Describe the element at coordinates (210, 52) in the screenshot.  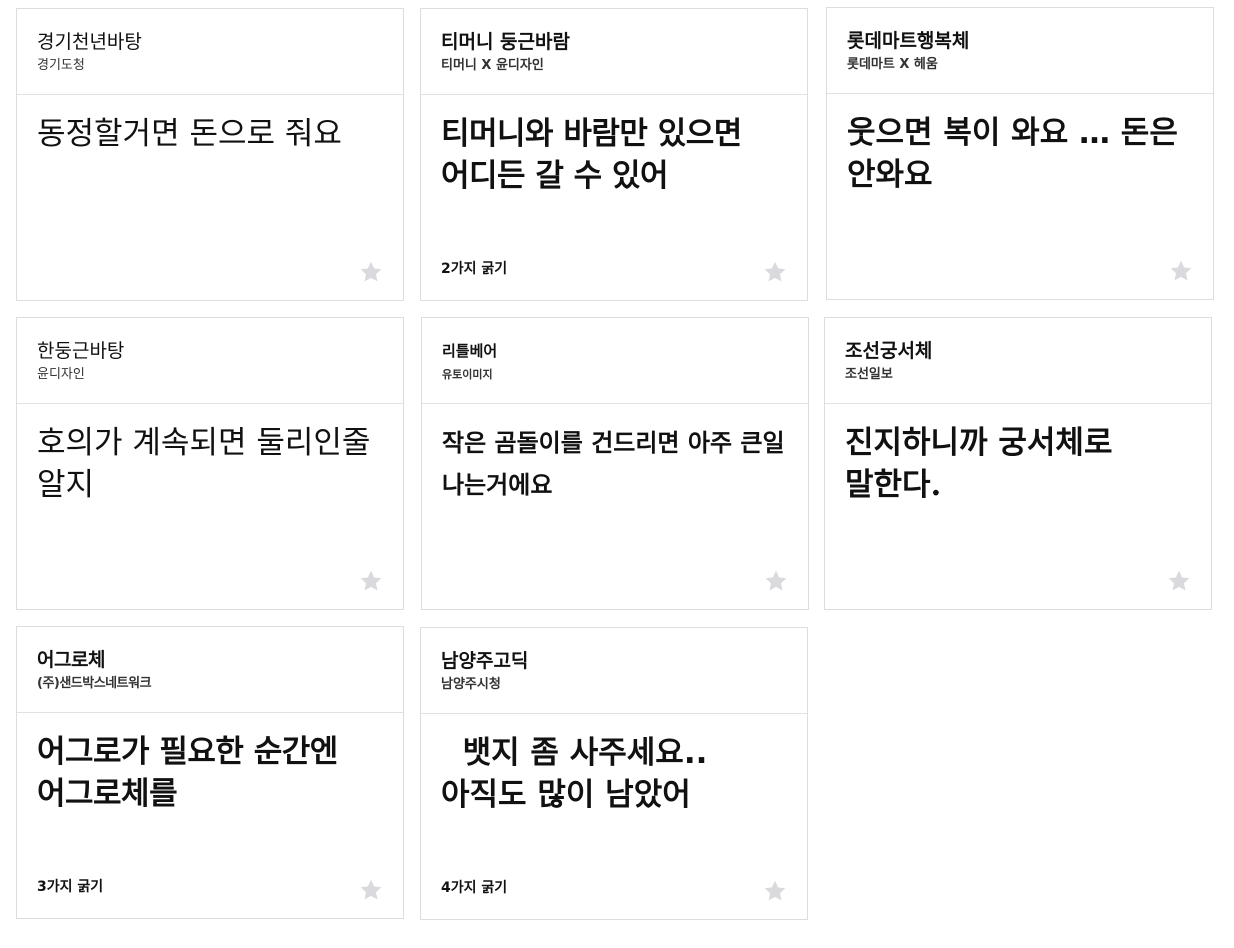
I see `font-card-header: 경기천년바탕 경기도청` at that location.